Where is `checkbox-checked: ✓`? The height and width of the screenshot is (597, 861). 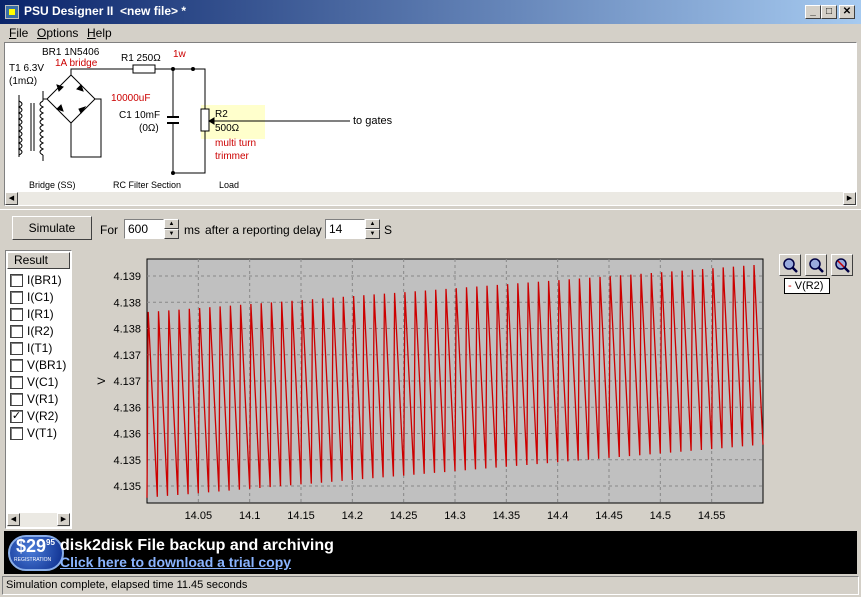
checkbox-checked: ✓ is located at coordinates (16, 416).